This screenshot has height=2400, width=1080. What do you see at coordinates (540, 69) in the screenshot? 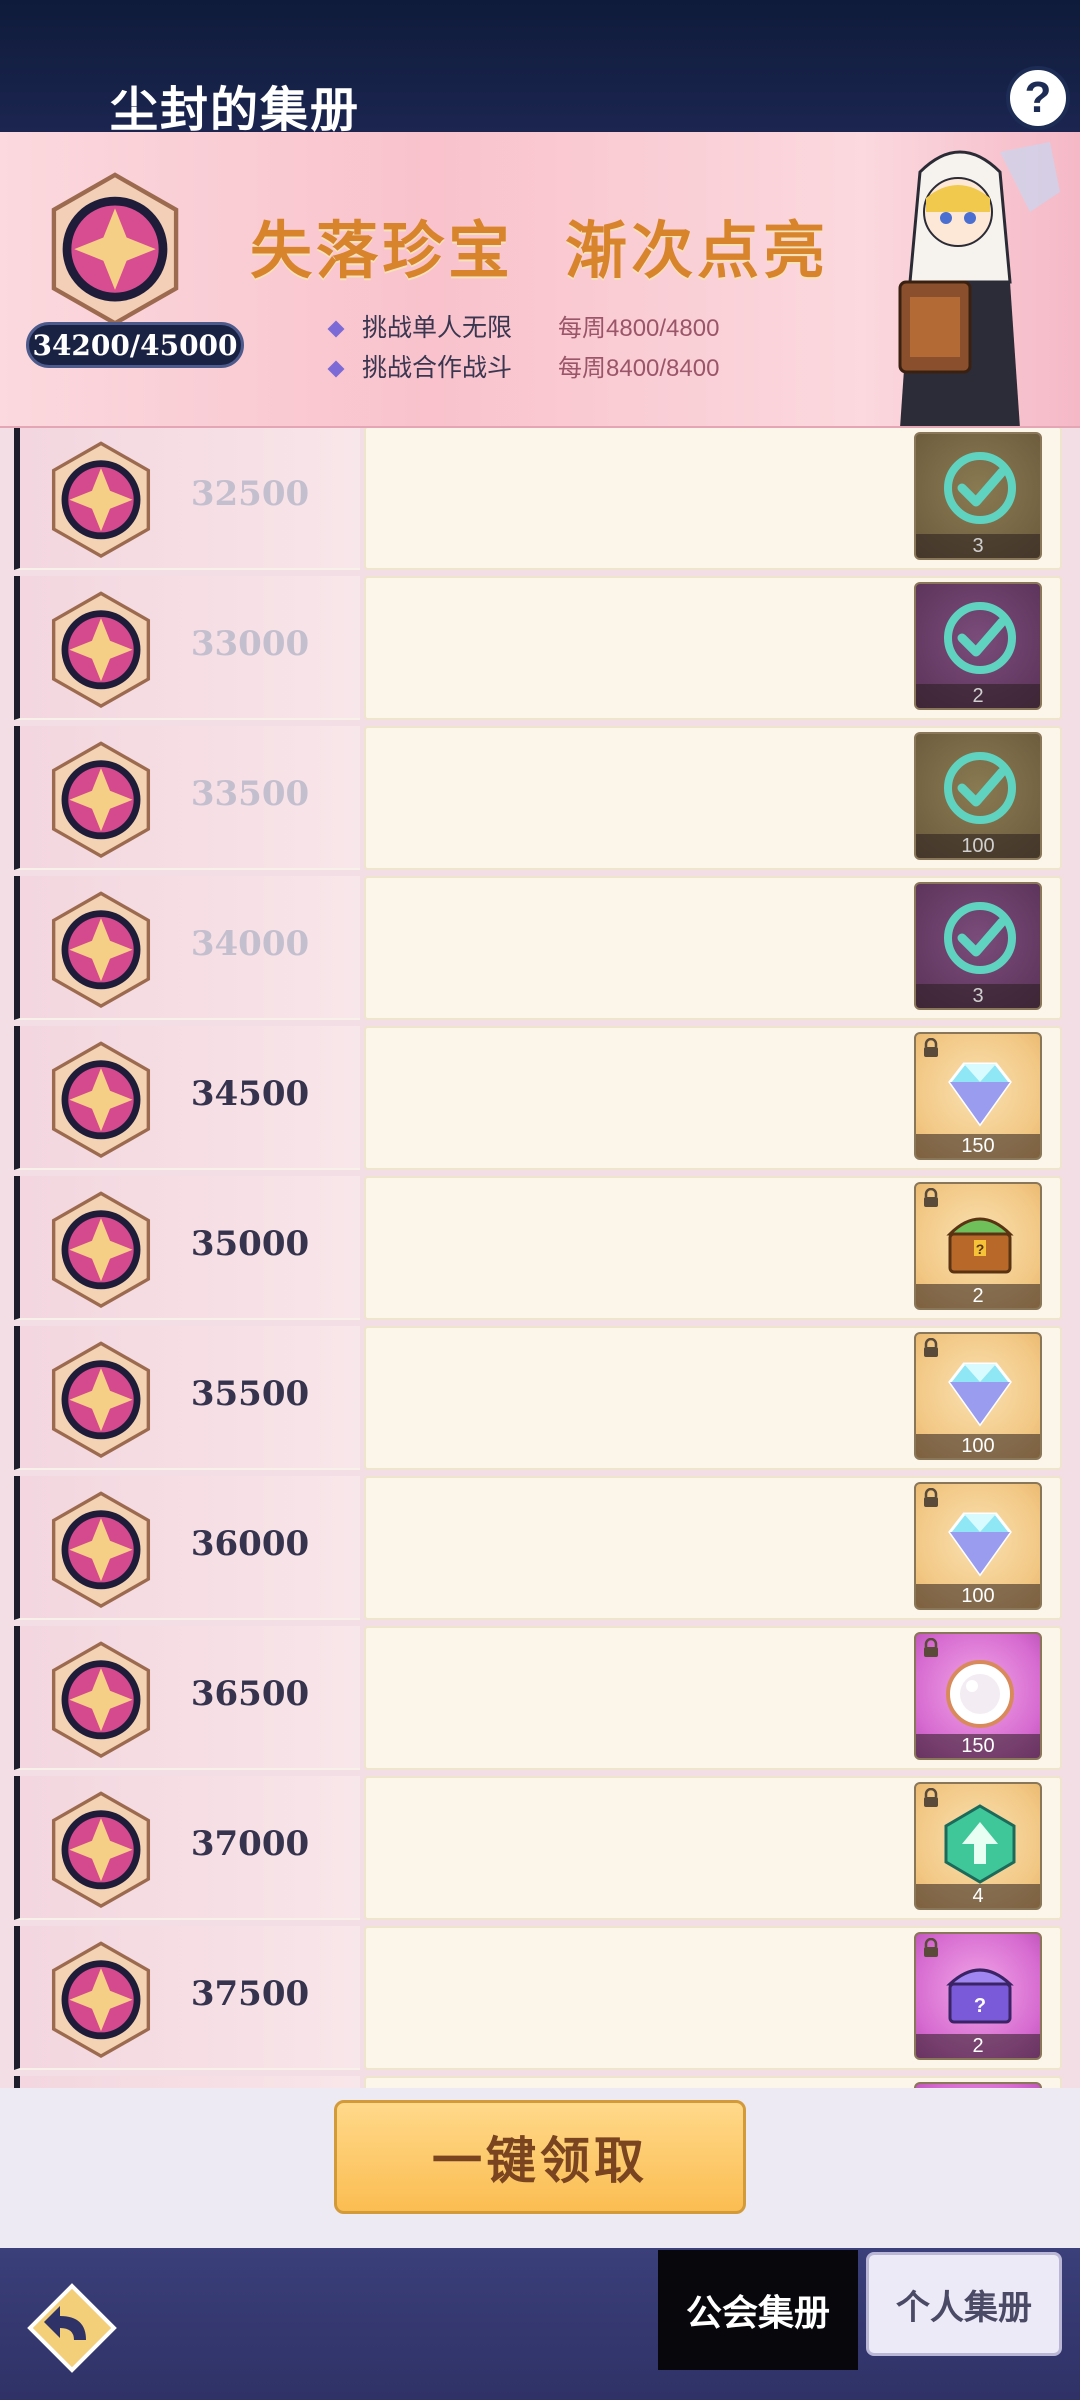
I see `top-bar: 尘封的集册 ?` at bounding box center [540, 69].